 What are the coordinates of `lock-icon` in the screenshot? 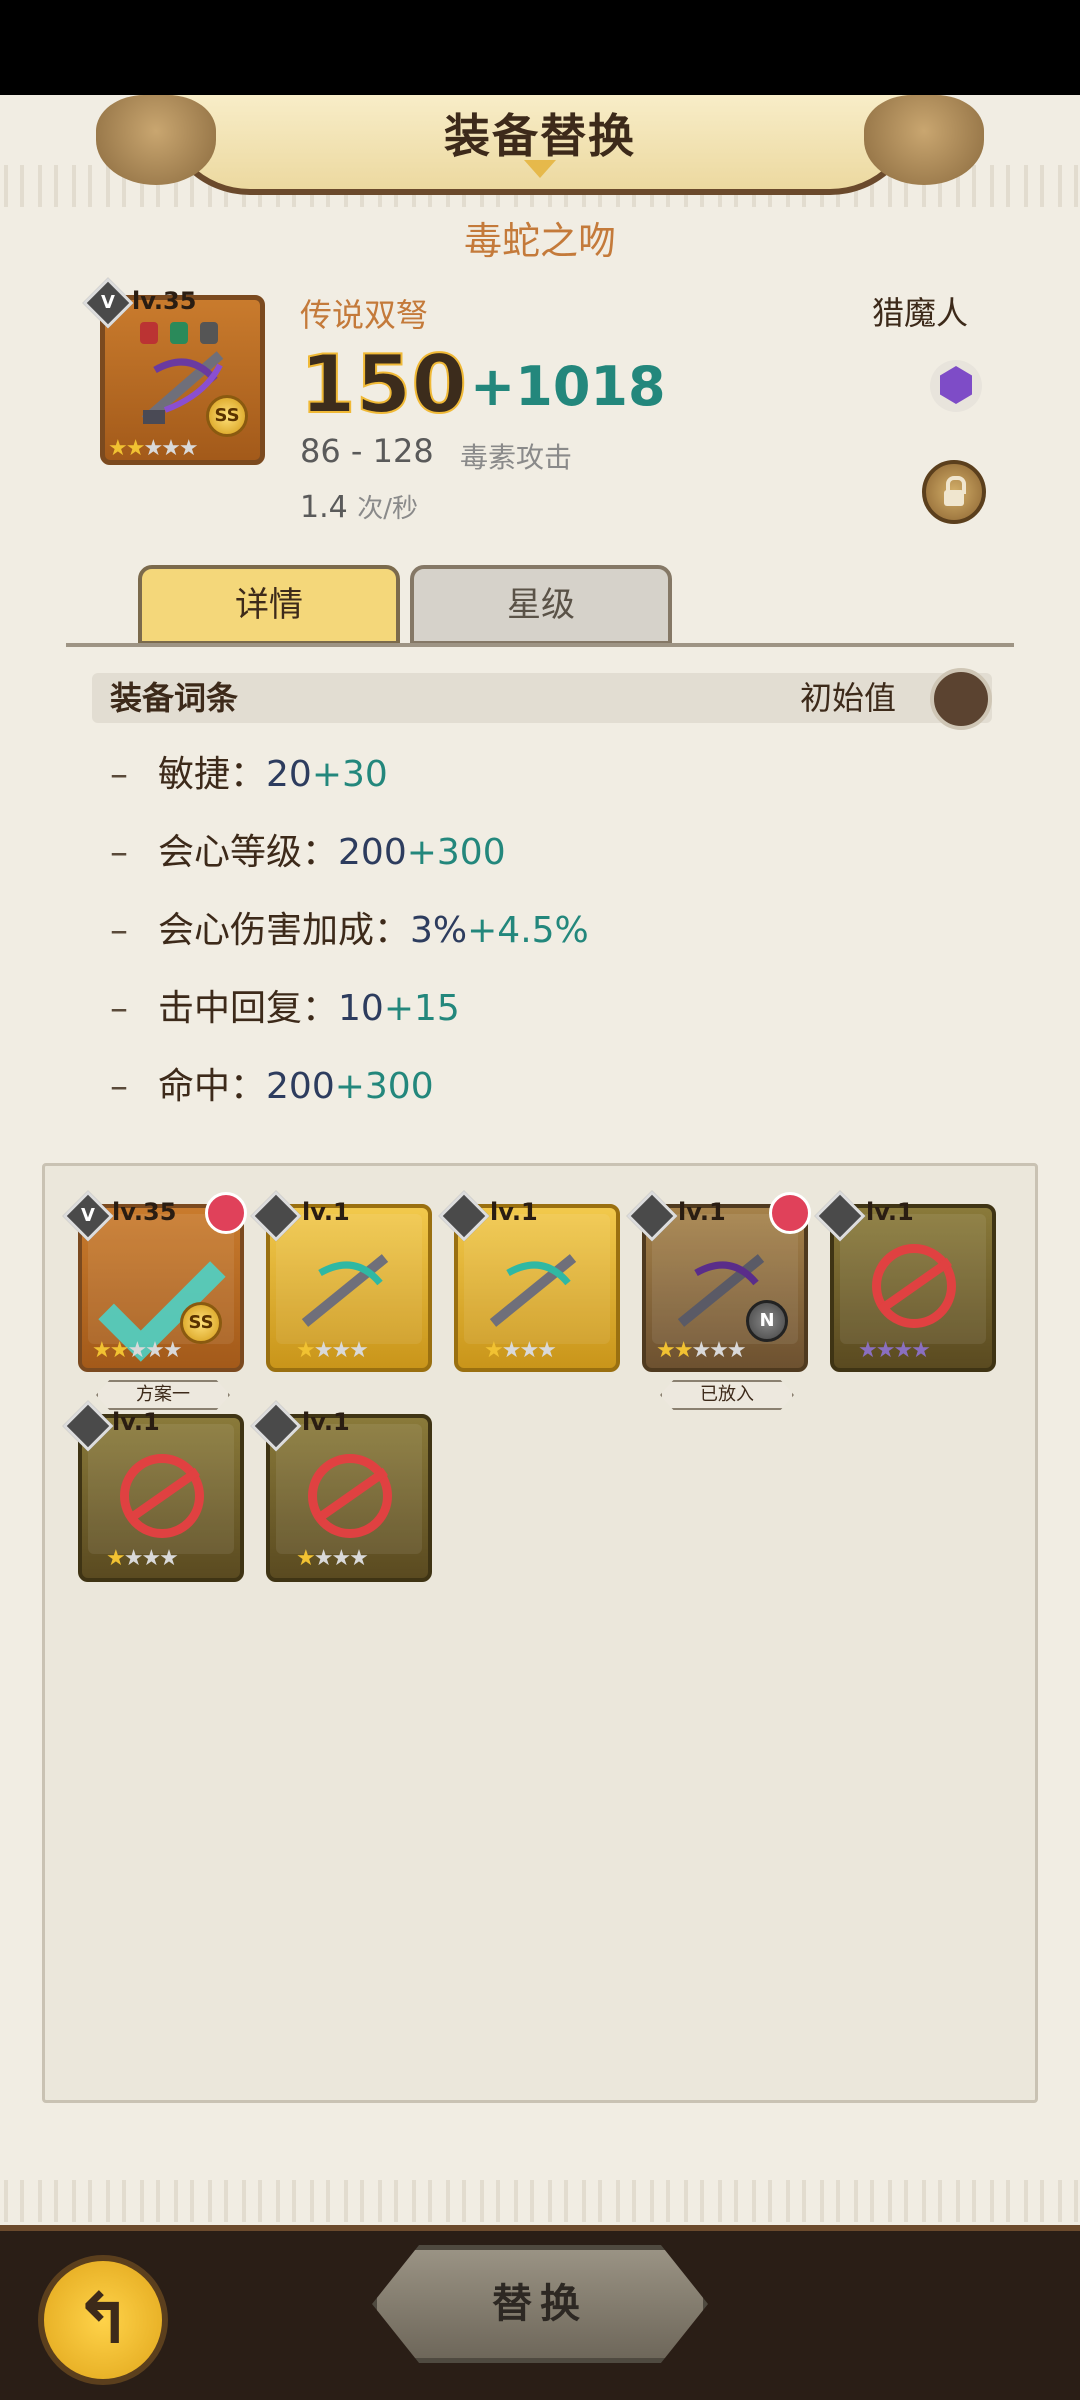 It's located at (954, 492).